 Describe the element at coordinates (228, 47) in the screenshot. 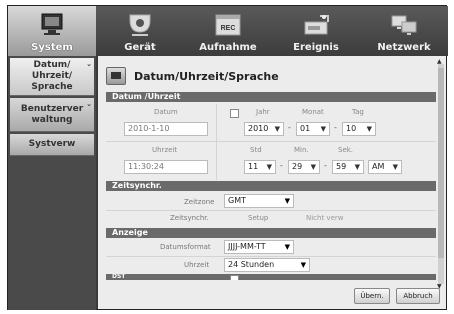

I see `tab-label: Aufnahme` at that location.